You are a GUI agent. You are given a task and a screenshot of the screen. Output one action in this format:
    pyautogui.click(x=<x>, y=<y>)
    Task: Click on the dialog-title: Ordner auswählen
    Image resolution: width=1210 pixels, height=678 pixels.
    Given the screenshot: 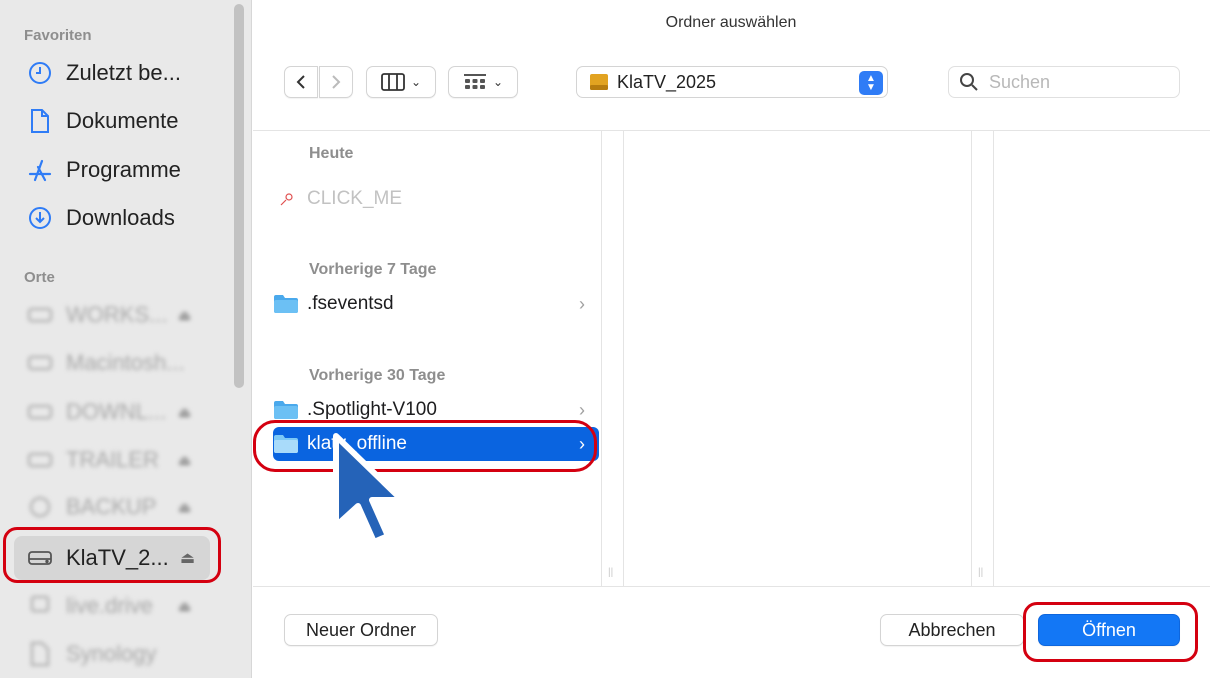 What is the action you would take?
    pyautogui.click(x=731, y=22)
    